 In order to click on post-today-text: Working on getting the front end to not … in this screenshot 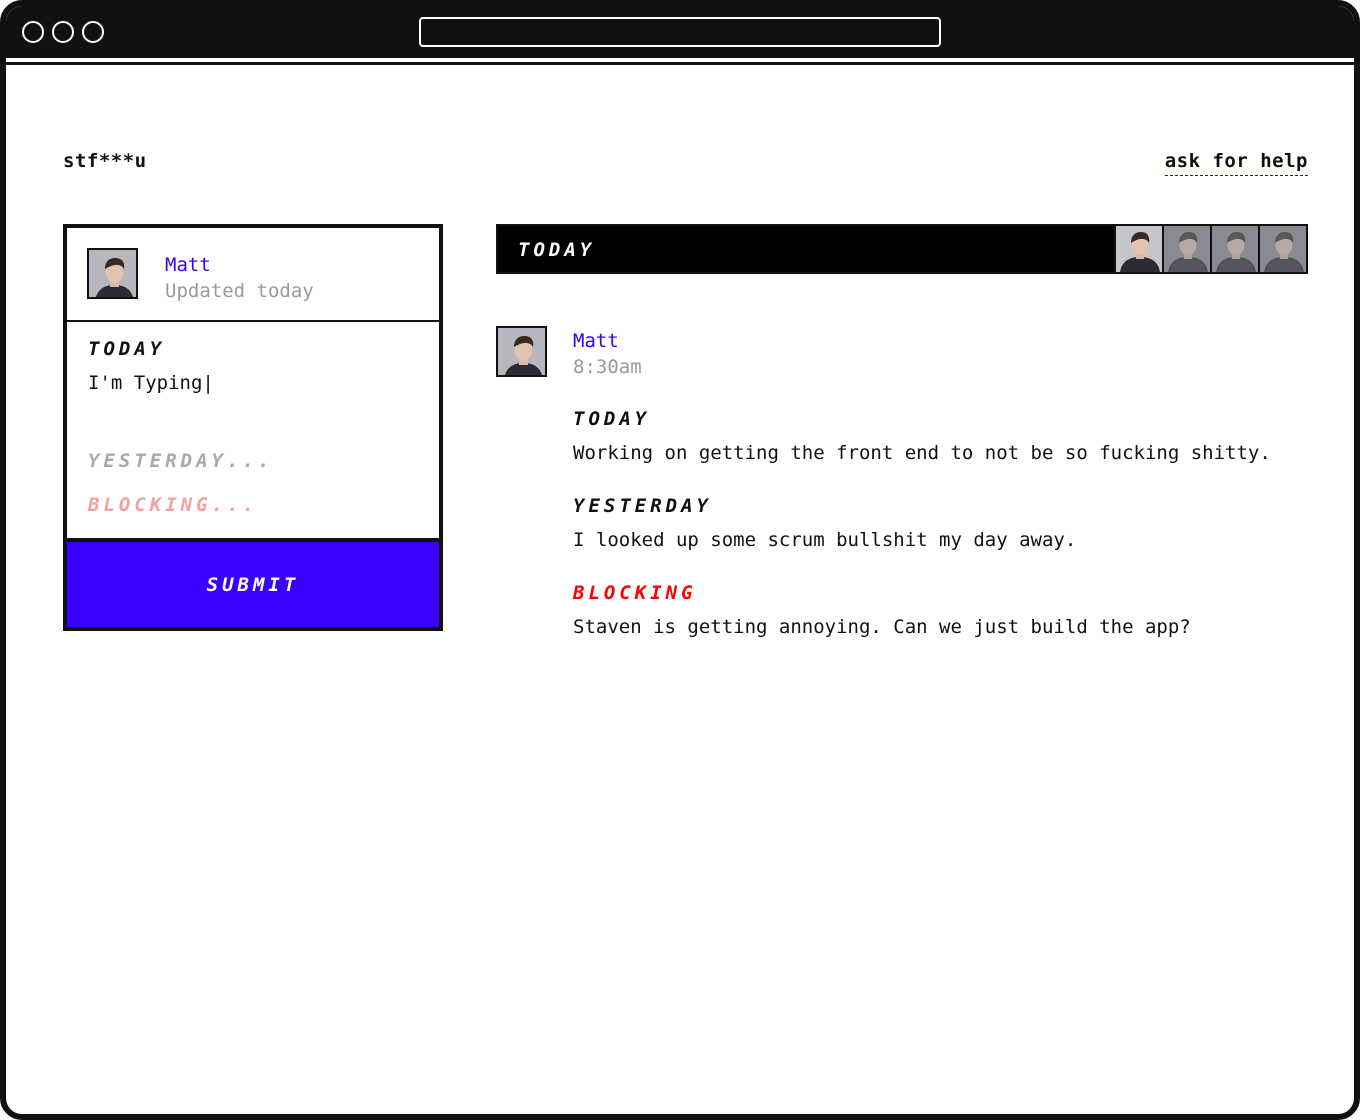, I will do `click(922, 453)`.